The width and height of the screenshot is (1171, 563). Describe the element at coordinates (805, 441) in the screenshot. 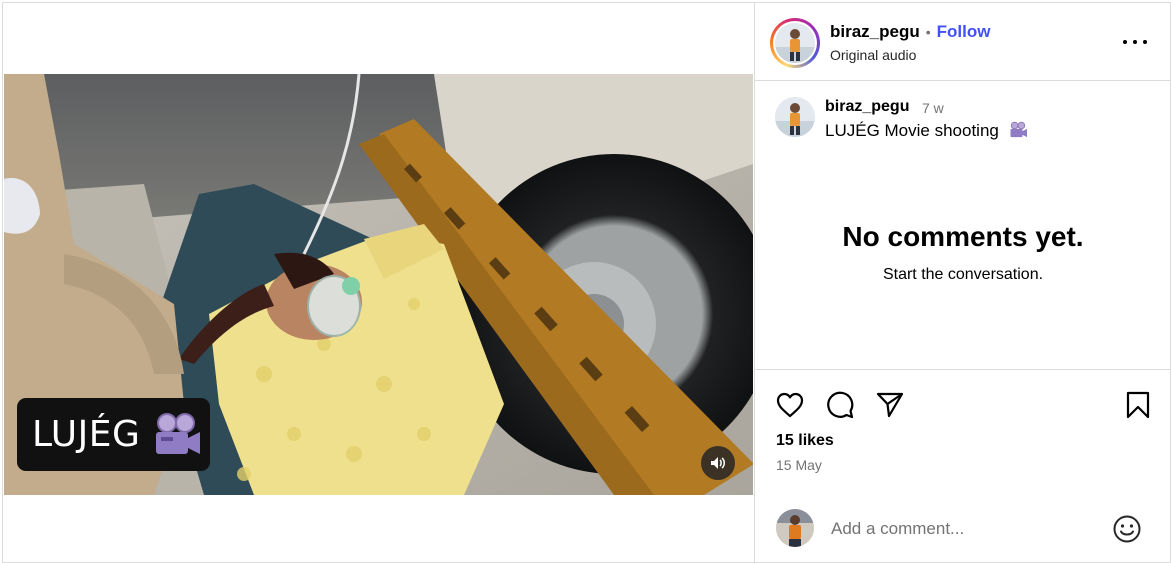

I see `likes-count: 15 likes` at that location.